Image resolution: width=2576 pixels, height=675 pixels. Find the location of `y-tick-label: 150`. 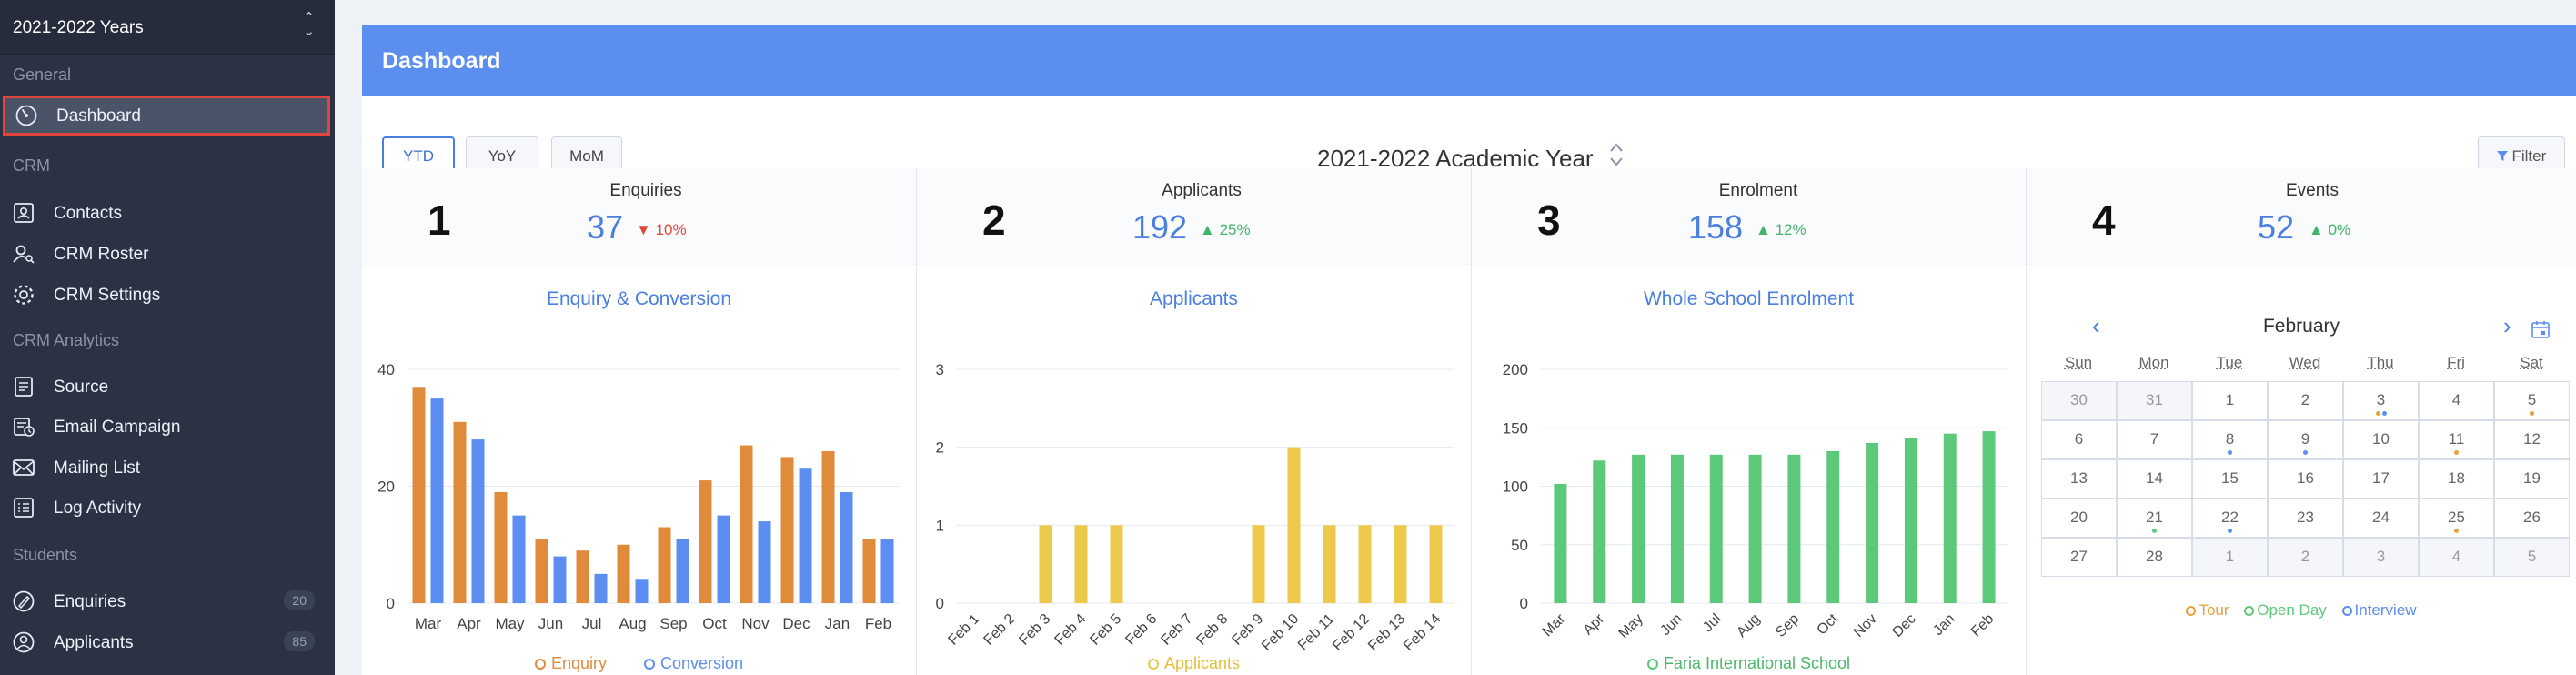

y-tick-label: 150 is located at coordinates (1515, 428).